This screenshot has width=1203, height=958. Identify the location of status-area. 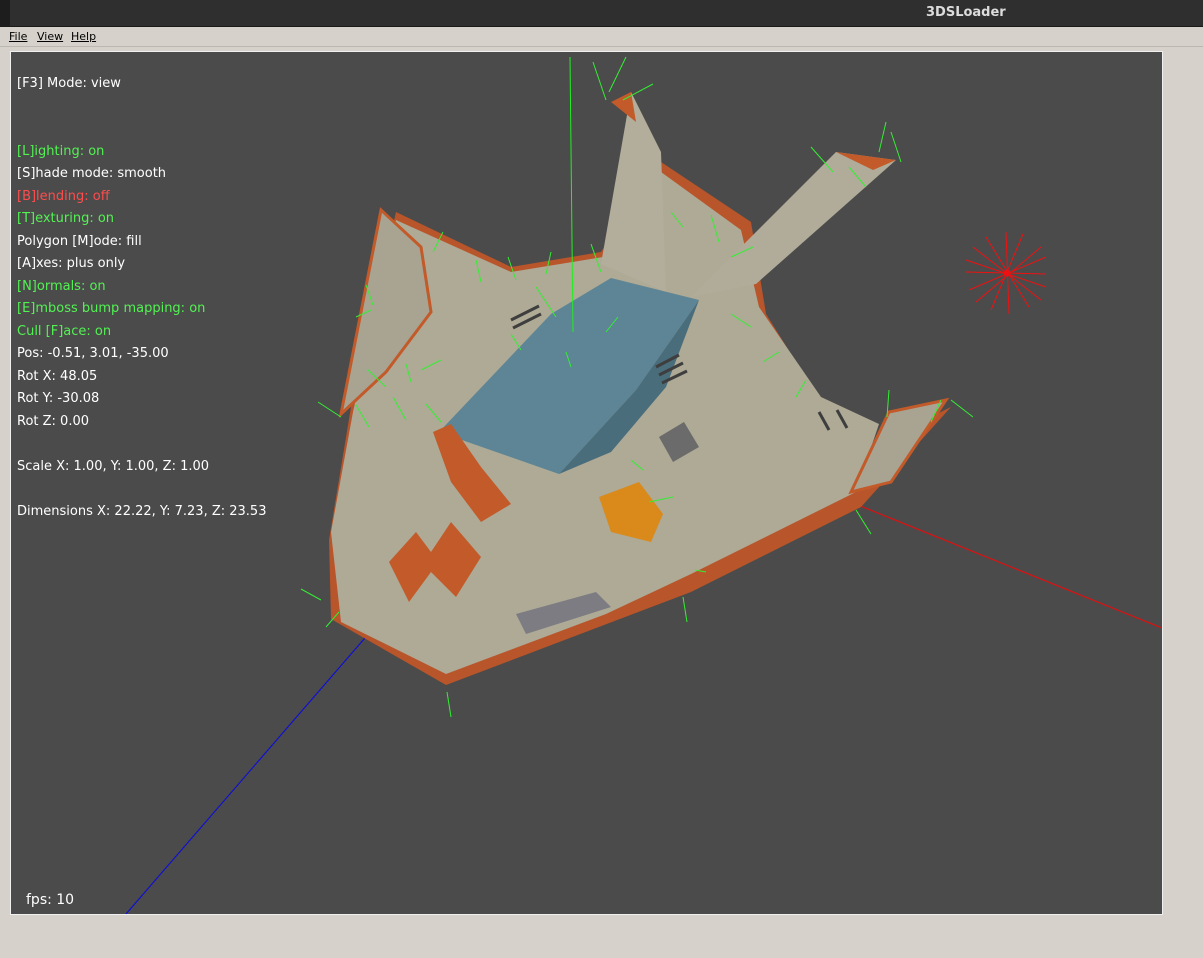
(601, 936).